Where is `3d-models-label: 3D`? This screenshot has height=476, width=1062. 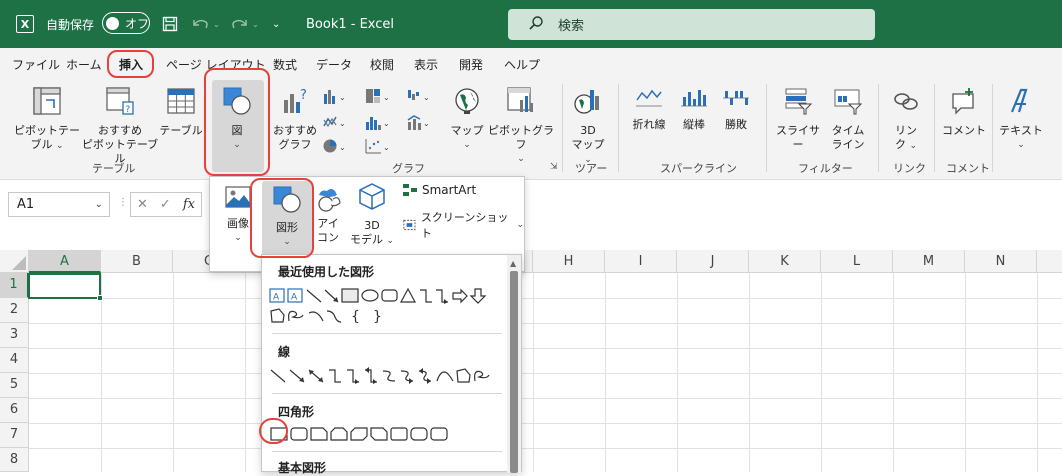
3d-models-label: 3D is located at coordinates (372, 225).